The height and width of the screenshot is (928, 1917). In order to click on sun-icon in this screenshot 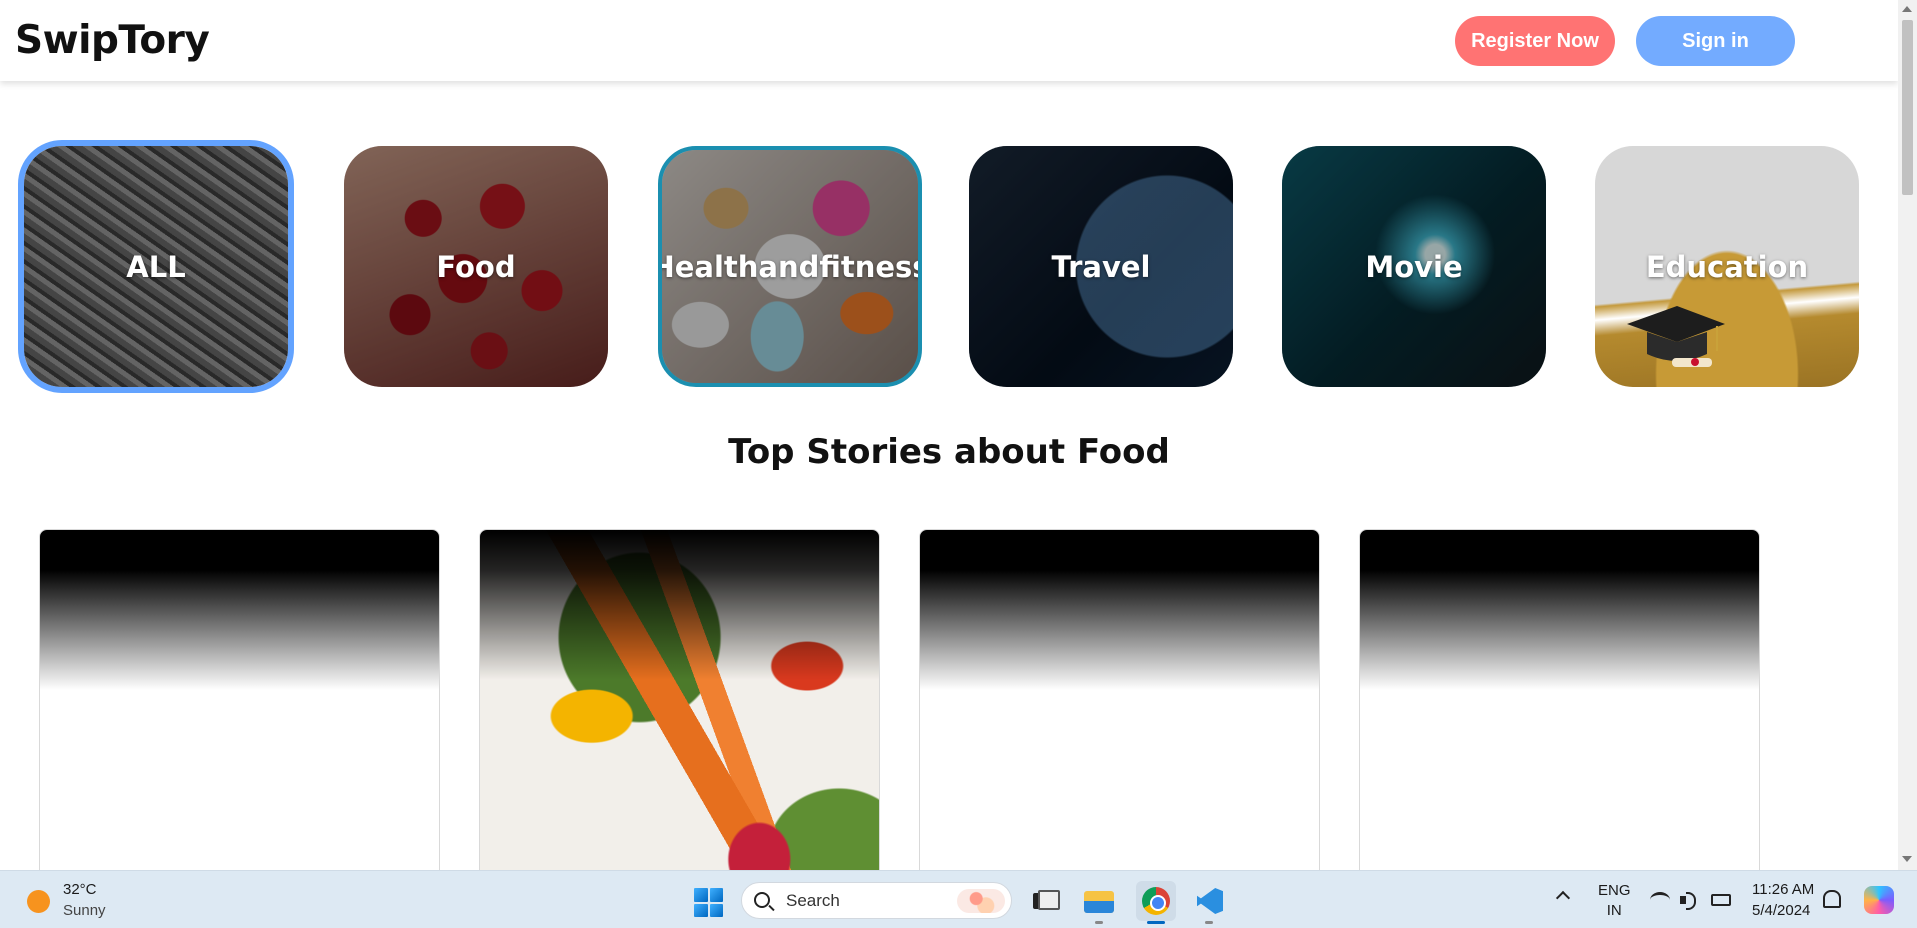, I will do `click(38, 901)`.